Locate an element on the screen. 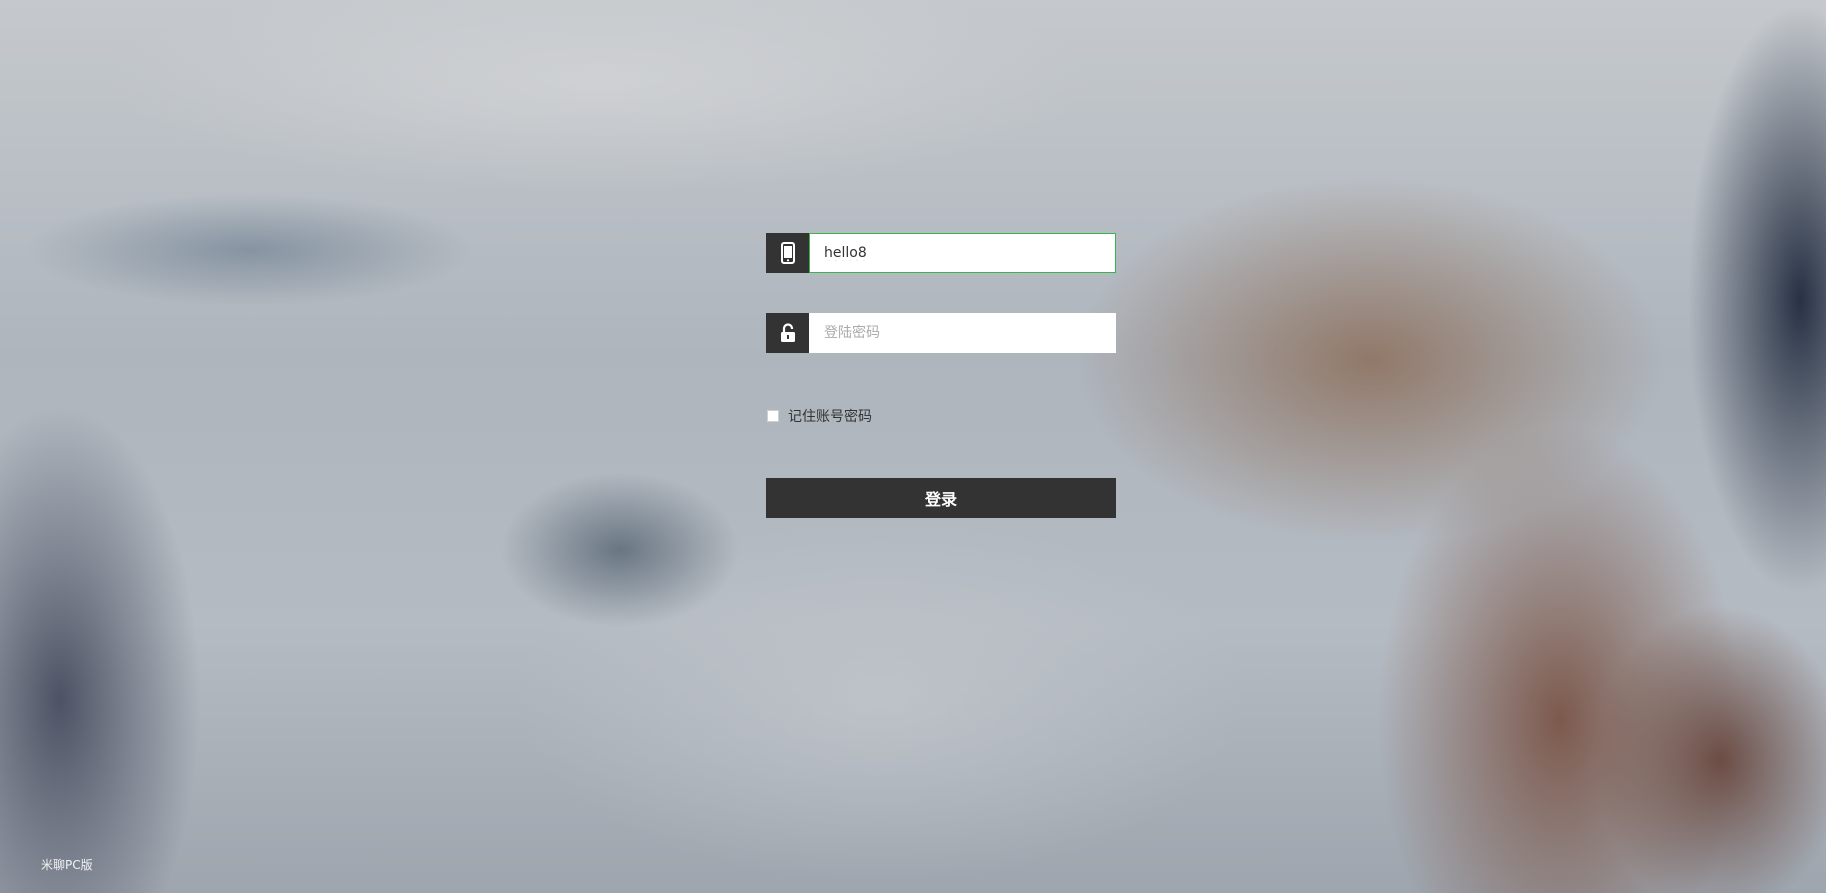  remember-label: 记住账号密码 is located at coordinates (830, 416).